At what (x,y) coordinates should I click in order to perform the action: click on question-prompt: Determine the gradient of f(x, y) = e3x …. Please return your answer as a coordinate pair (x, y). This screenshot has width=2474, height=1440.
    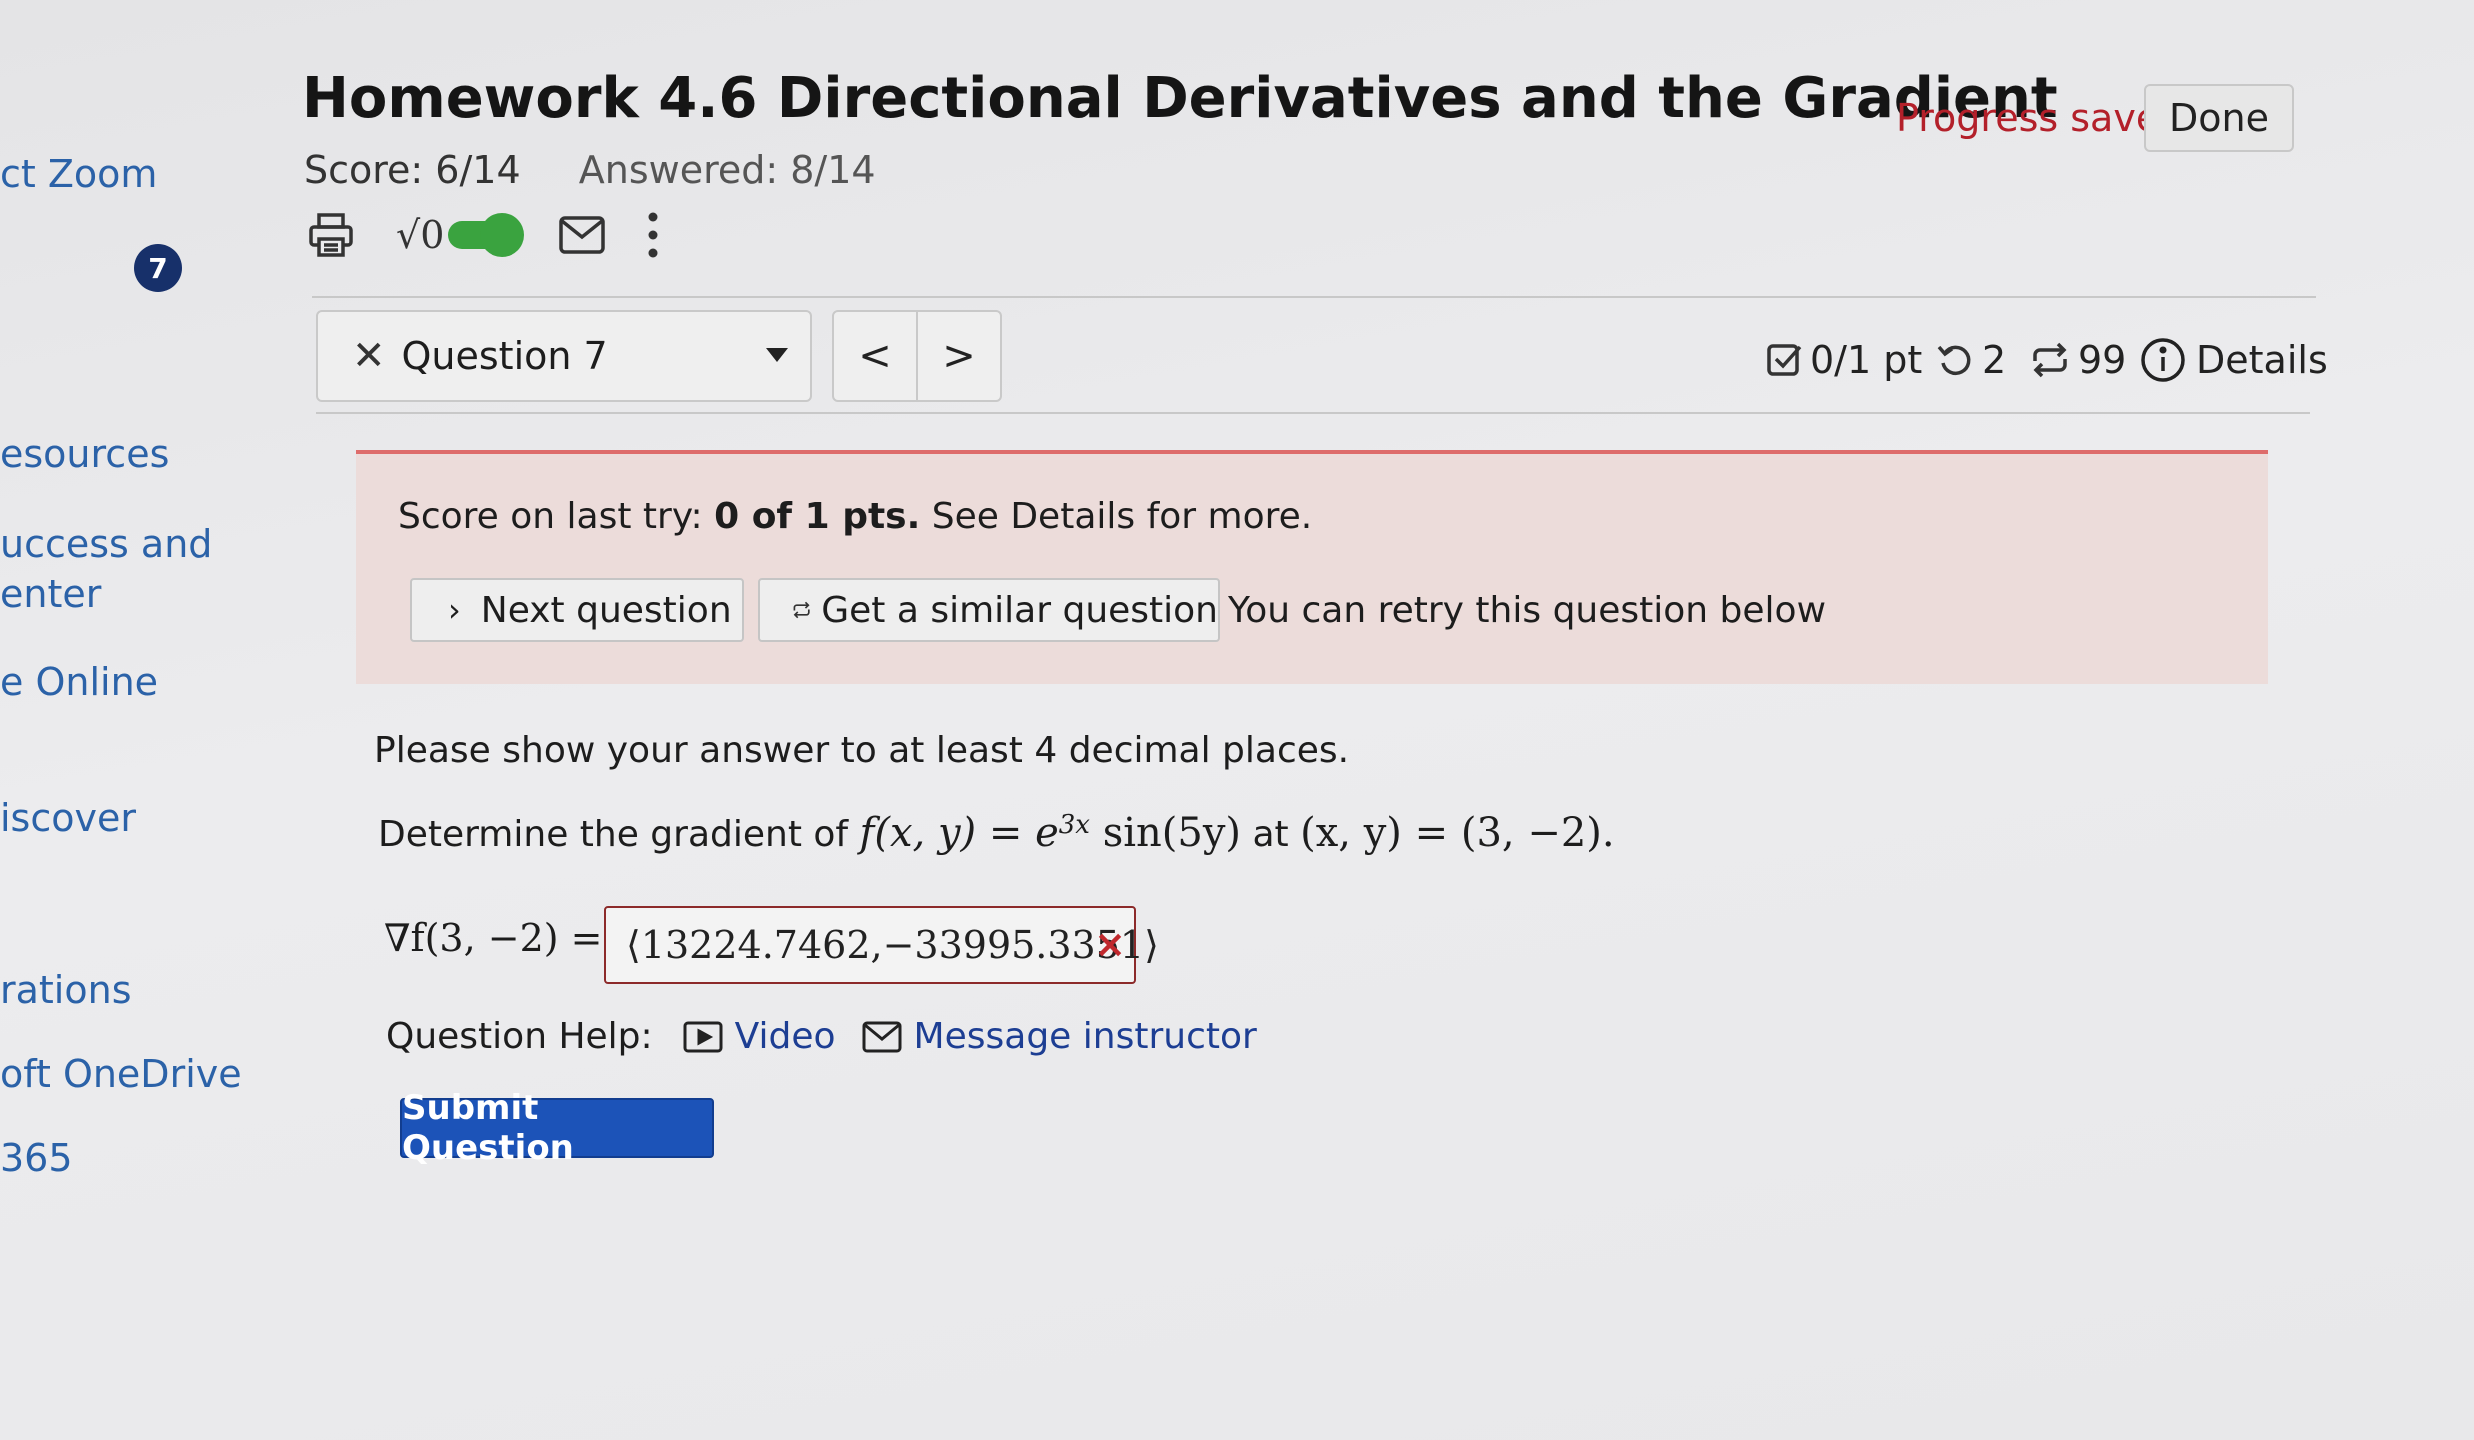
    Looking at the image, I should click on (996, 833).